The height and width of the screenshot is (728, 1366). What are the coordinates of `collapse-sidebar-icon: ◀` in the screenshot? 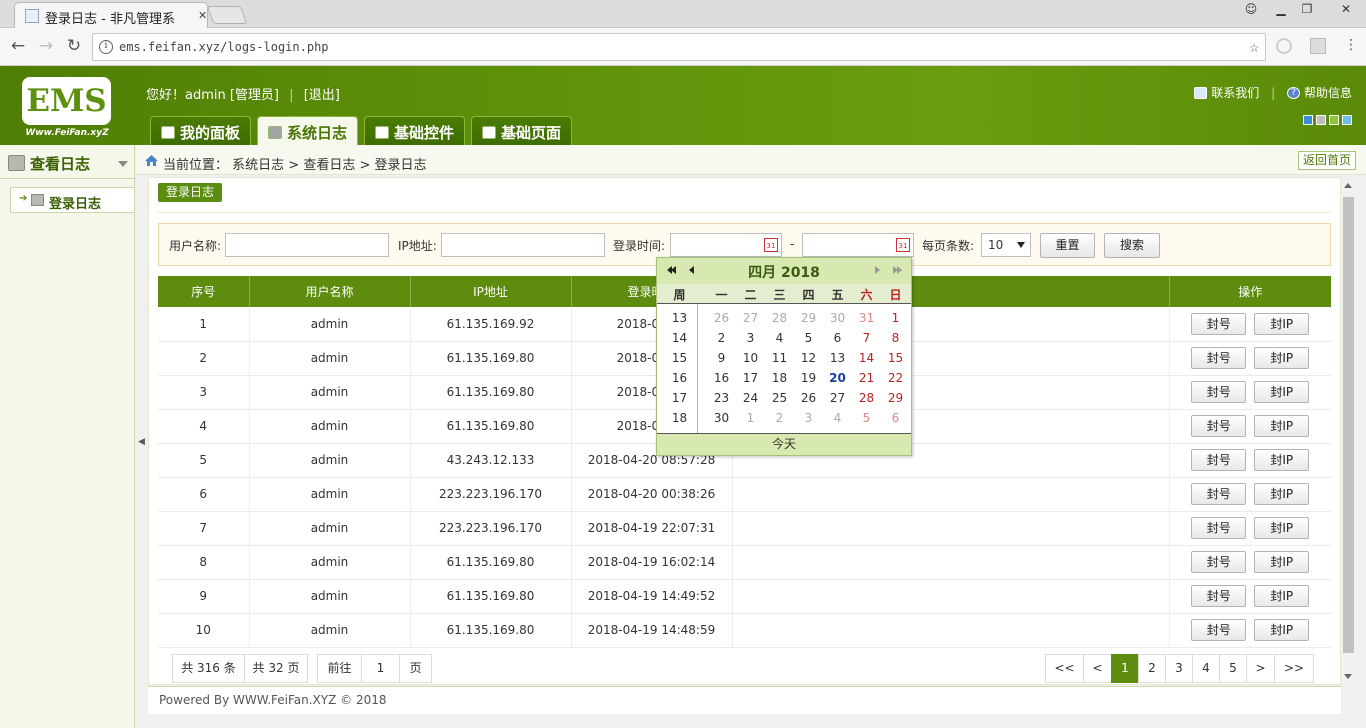 It's located at (141, 442).